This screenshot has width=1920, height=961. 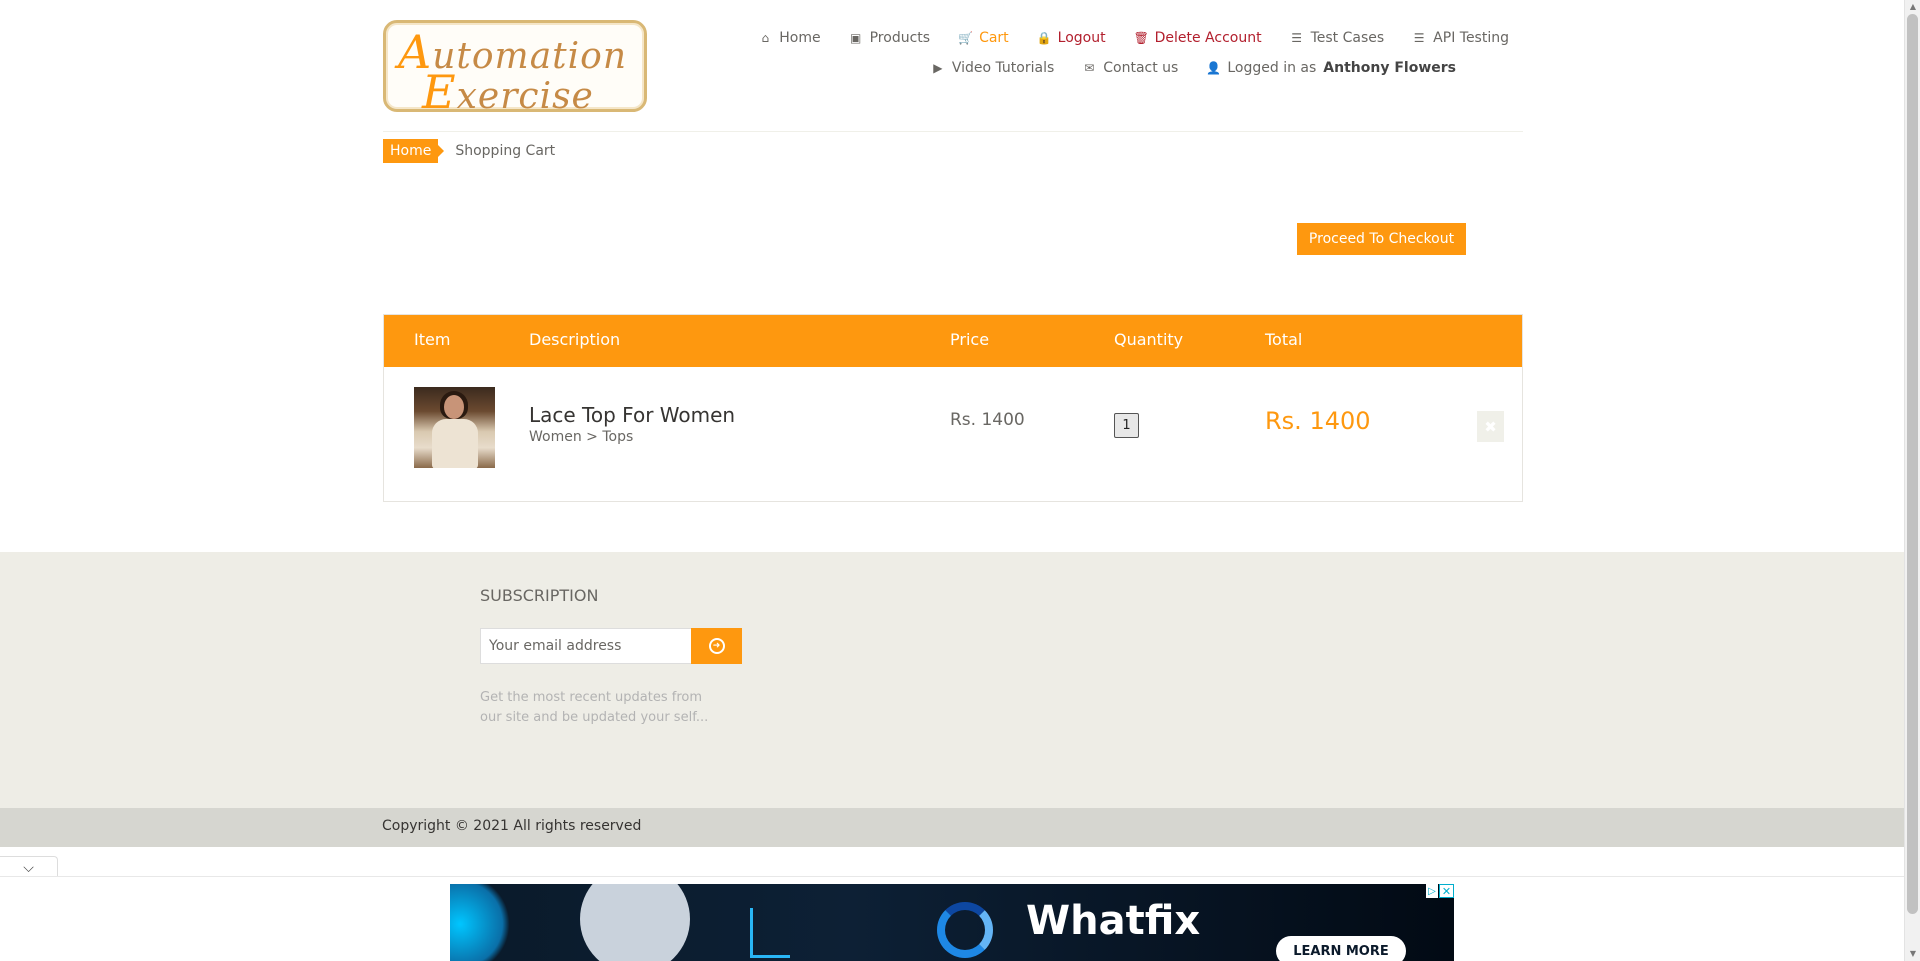 I want to click on arrow-circle-right-icon: ➜, so click(x=716, y=646).